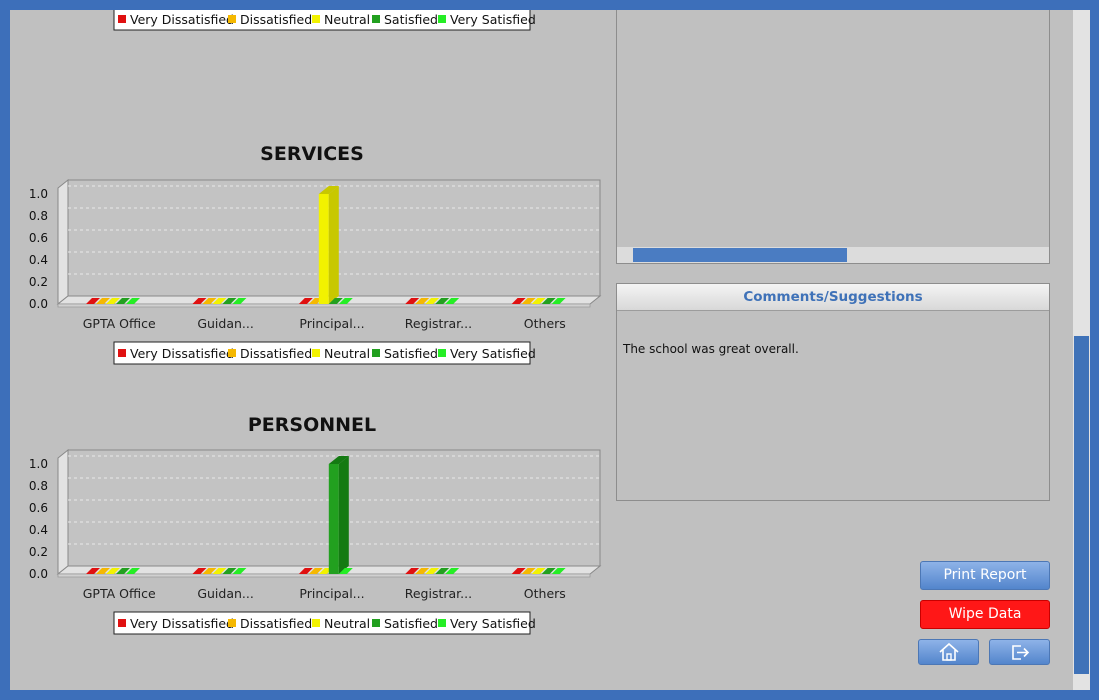 The width and height of the screenshot is (1099, 700). I want to click on exit-button, so click(1019, 652).